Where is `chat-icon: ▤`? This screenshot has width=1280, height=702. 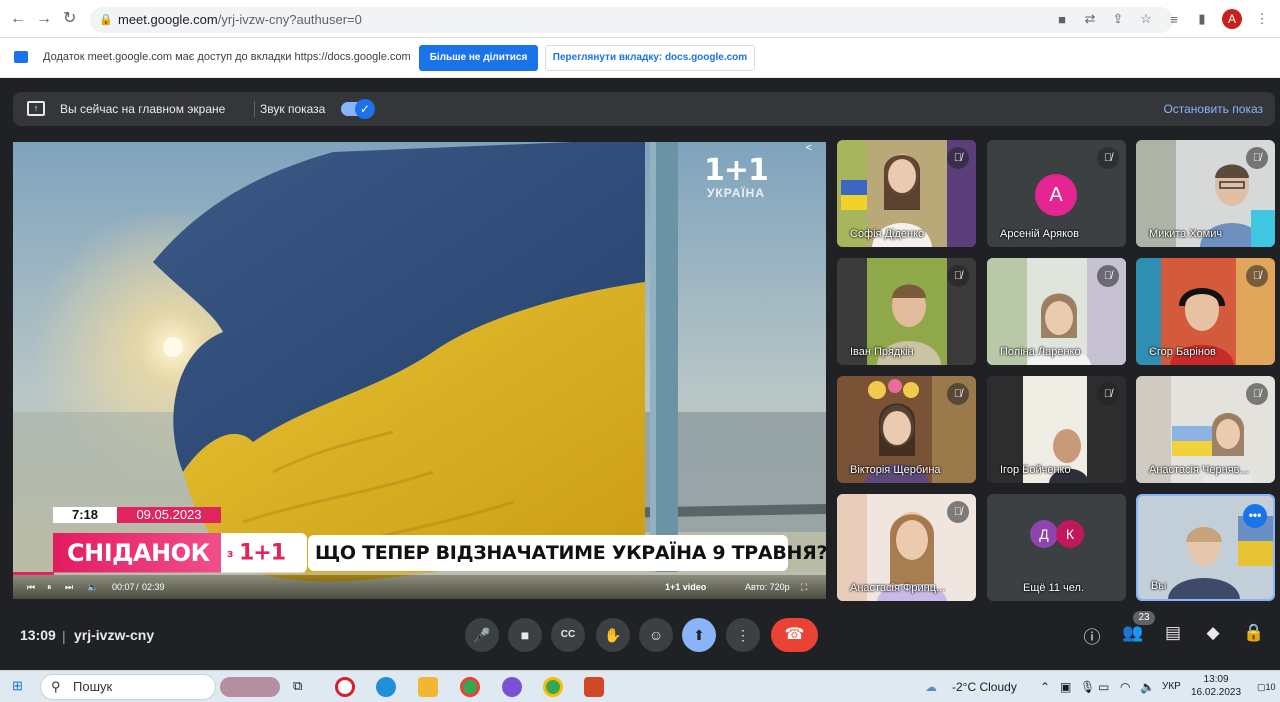
chat-icon: ▤ is located at coordinates (1173, 633).